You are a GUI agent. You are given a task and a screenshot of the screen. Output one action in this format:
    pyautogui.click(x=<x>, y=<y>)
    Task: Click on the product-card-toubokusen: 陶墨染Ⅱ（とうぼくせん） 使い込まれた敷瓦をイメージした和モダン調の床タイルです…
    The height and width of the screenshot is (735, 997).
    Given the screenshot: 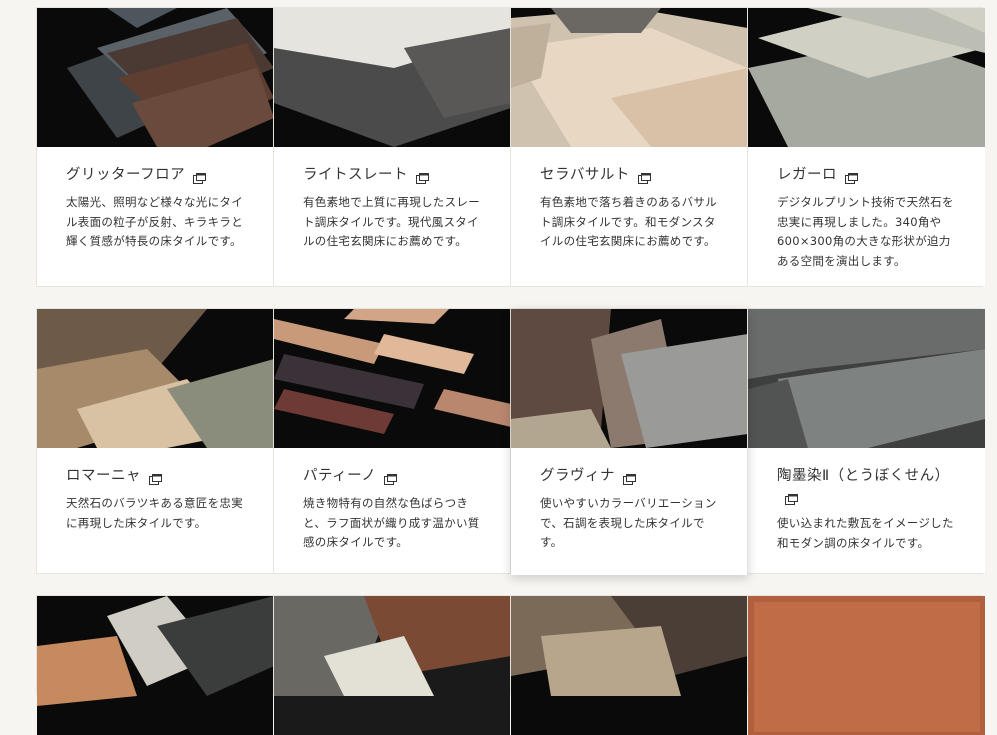 What is the action you would take?
    pyautogui.click(x=866, y=441)
    